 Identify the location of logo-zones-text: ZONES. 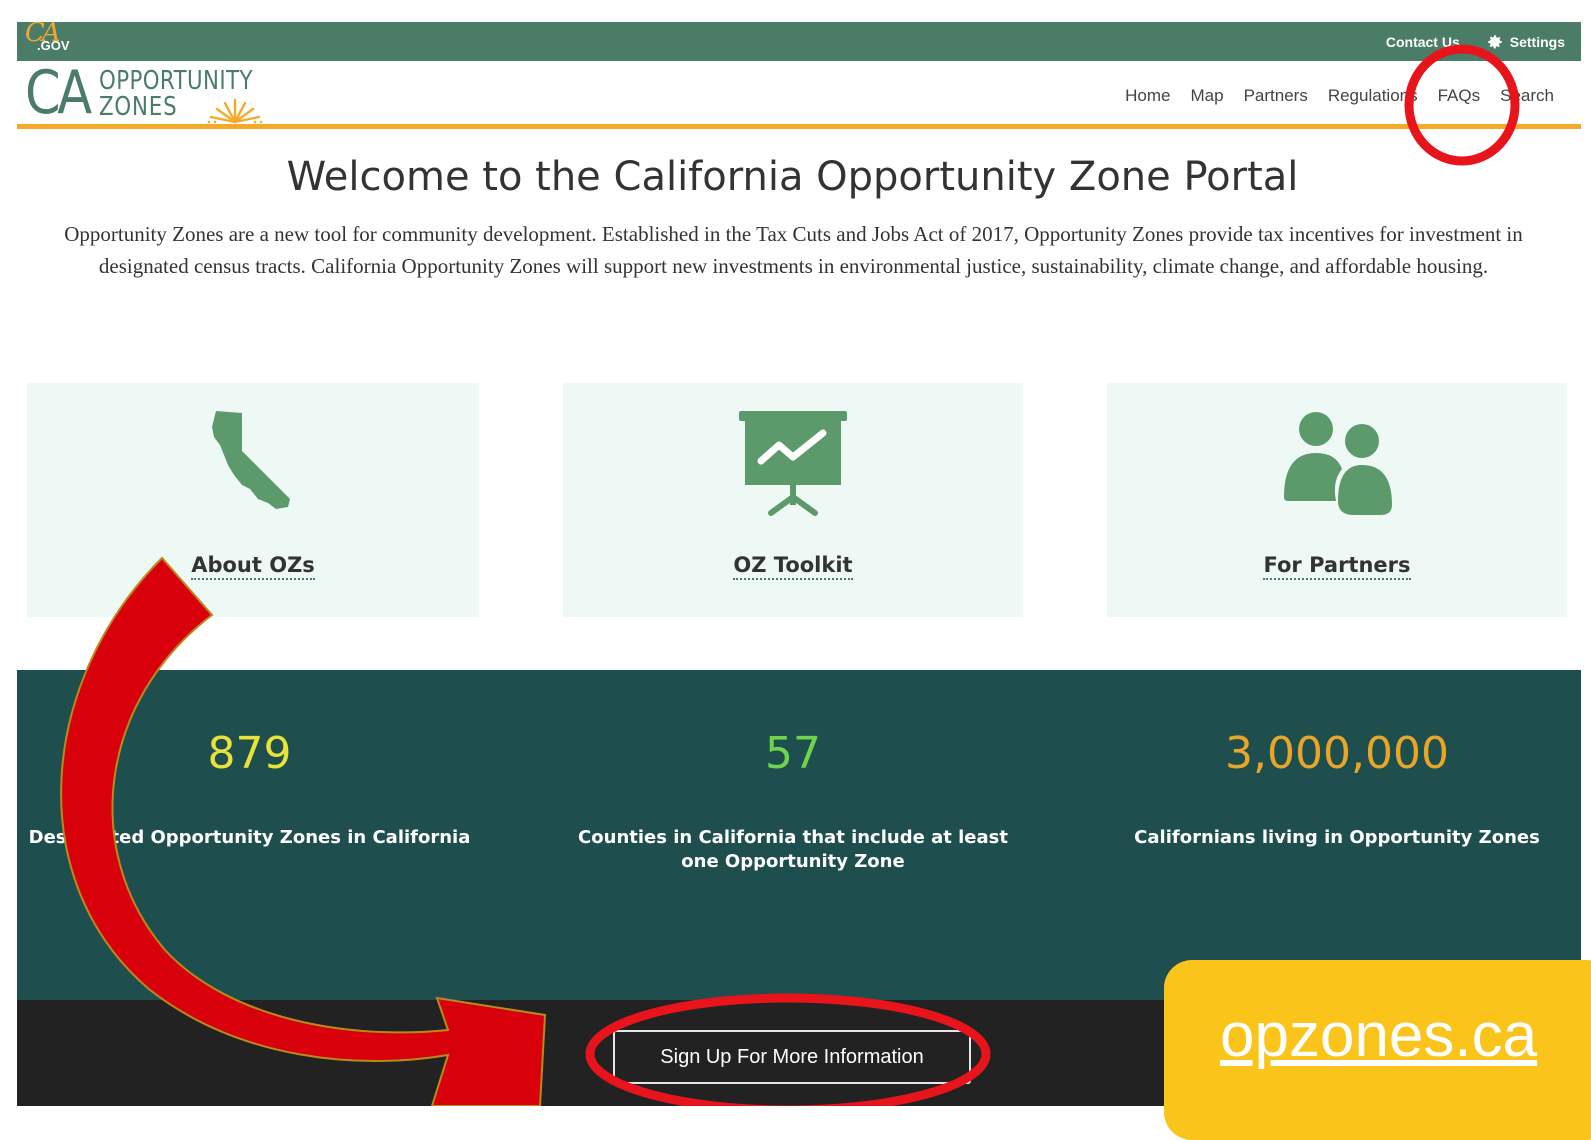
(138, 107).